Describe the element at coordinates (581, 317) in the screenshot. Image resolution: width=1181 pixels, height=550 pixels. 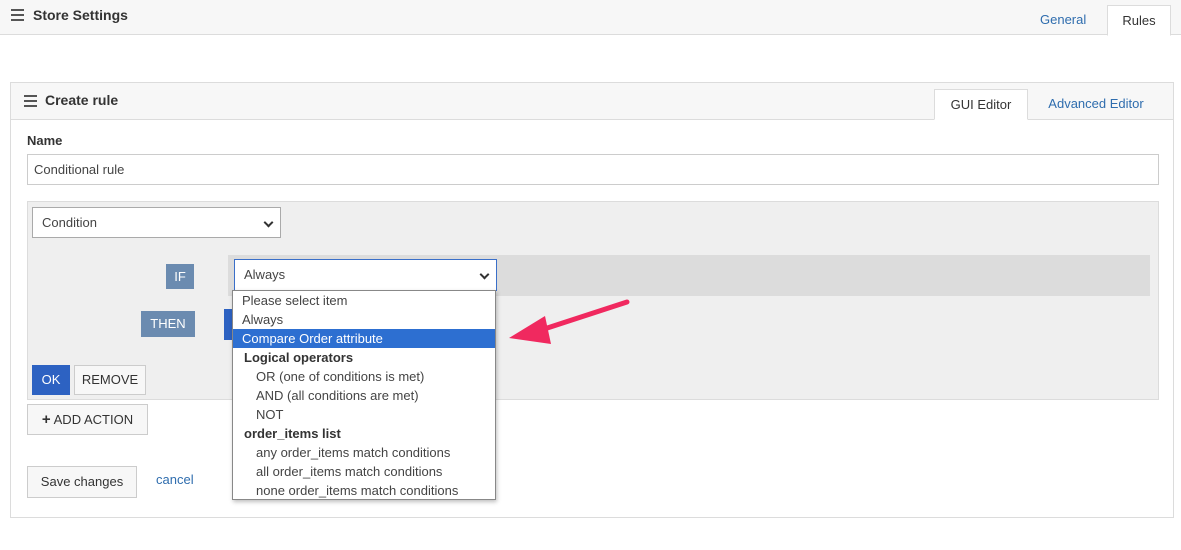
I see `arrow-shaft` at that location.